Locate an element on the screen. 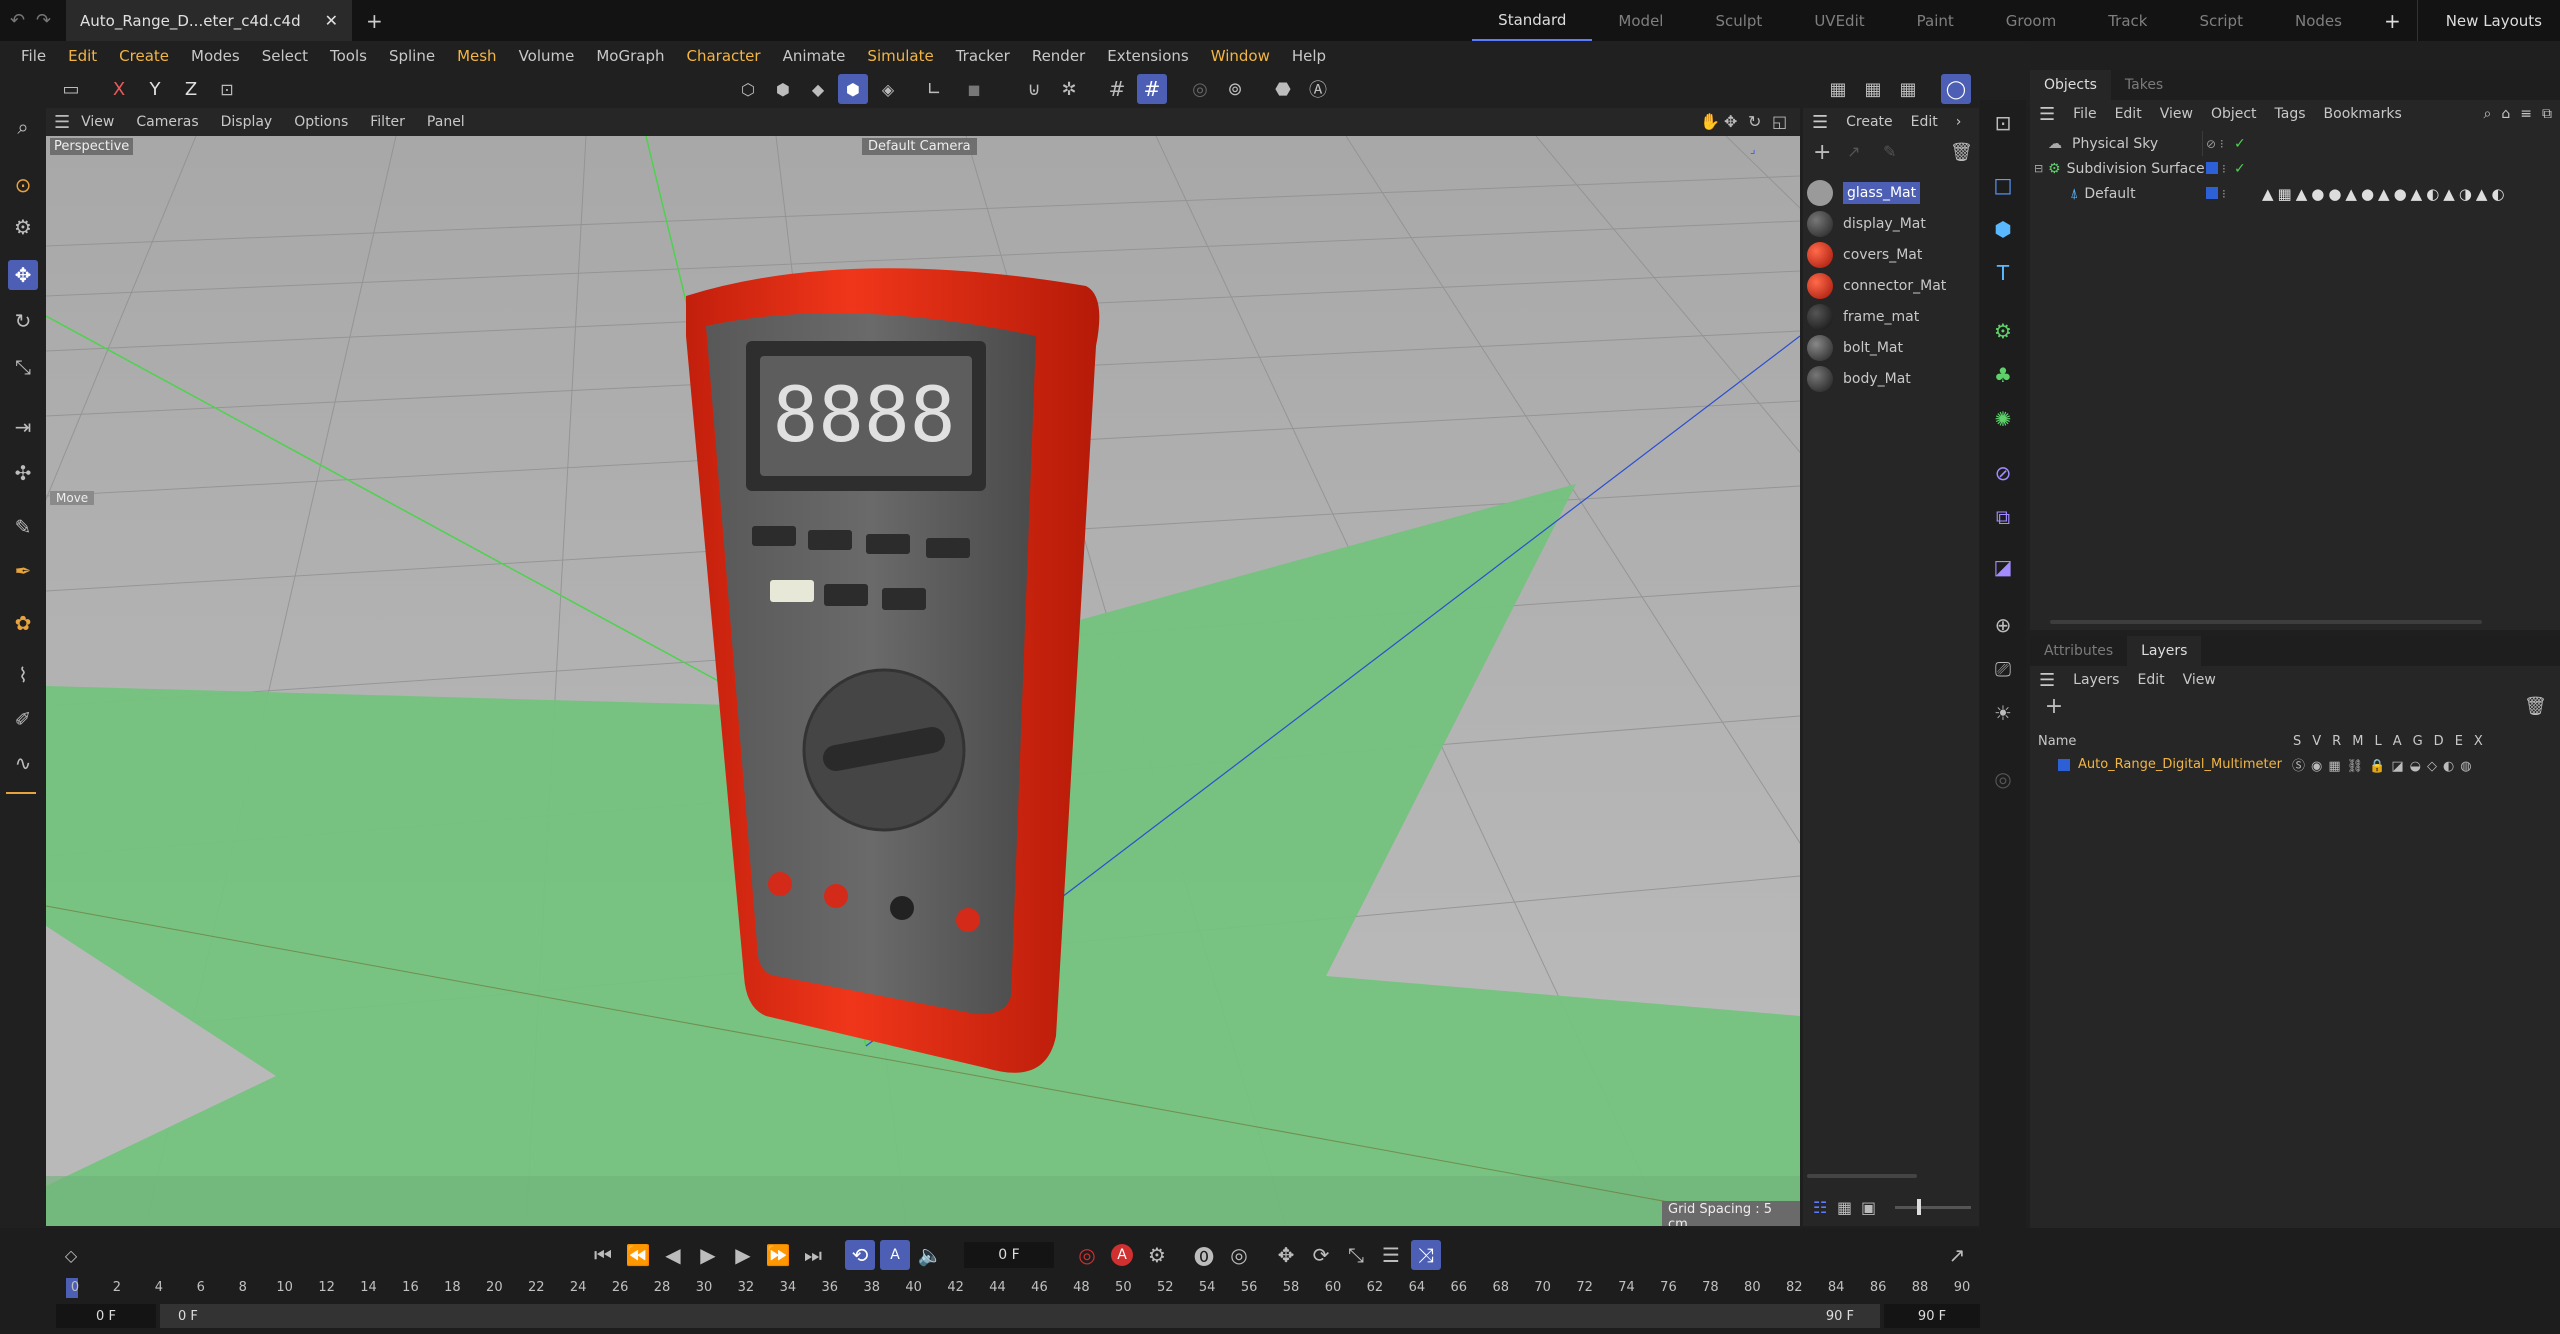 This screenshot has width=2560, height=1334. layout-script: Script is located at coordinates (2221, 20).